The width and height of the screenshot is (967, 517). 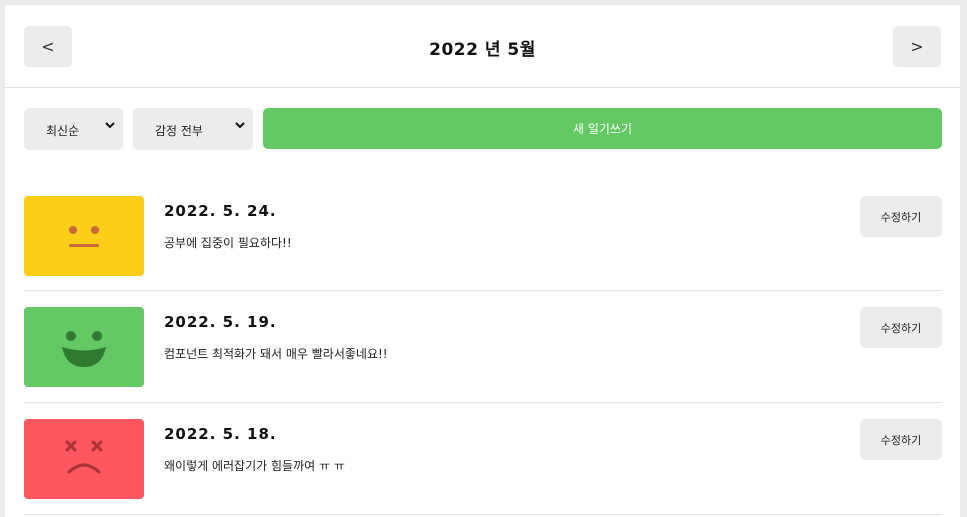 I want to click on new-diary-button: 새 일기쓰기, so click(x=602, y=128).